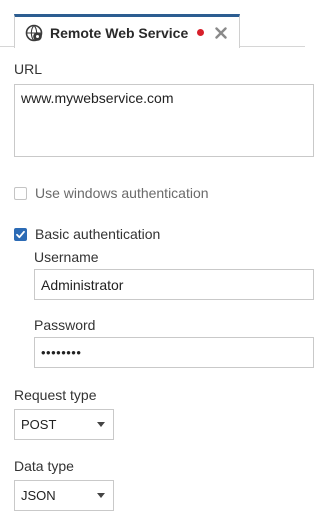  I want to click on tab-remote-web-service: Remote Web Service, so click(127, 31).